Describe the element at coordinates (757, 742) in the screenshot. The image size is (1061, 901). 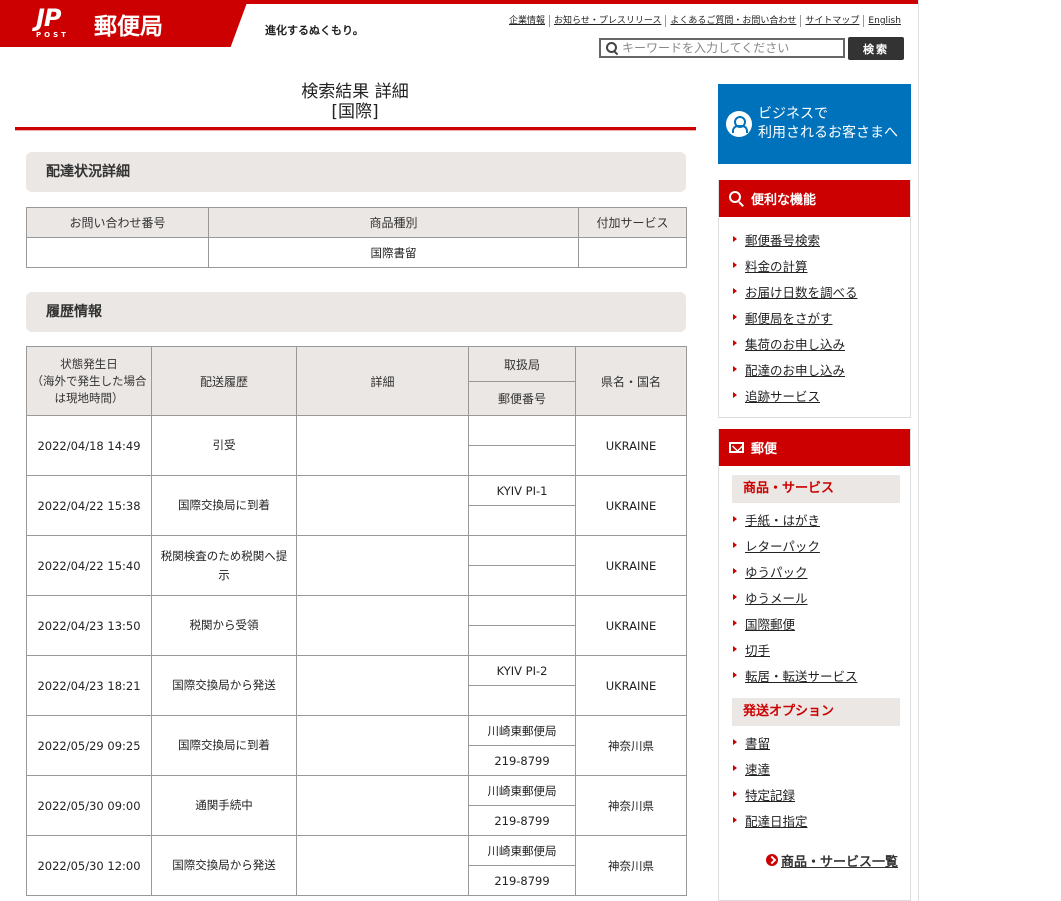
I see `option-registered: 書留` at that location.